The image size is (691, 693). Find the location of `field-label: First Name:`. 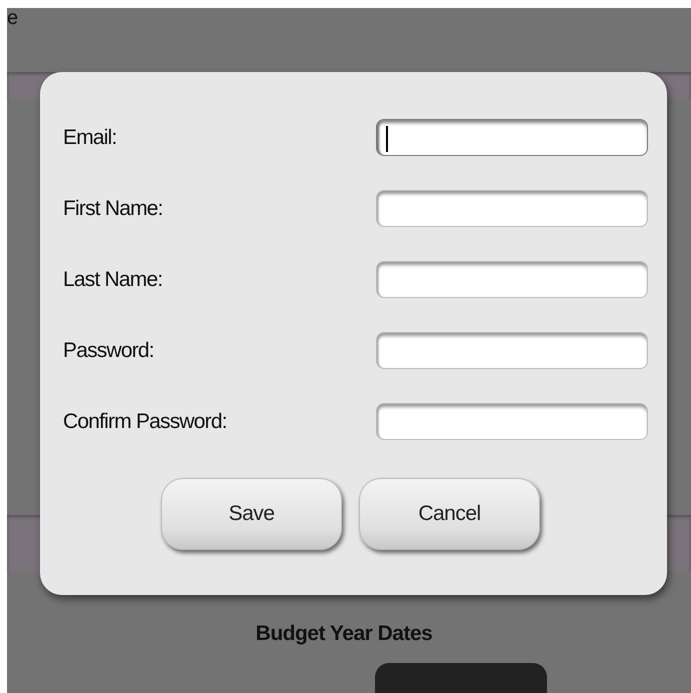

field-label: First Name: is located at coordinates (113, 208).